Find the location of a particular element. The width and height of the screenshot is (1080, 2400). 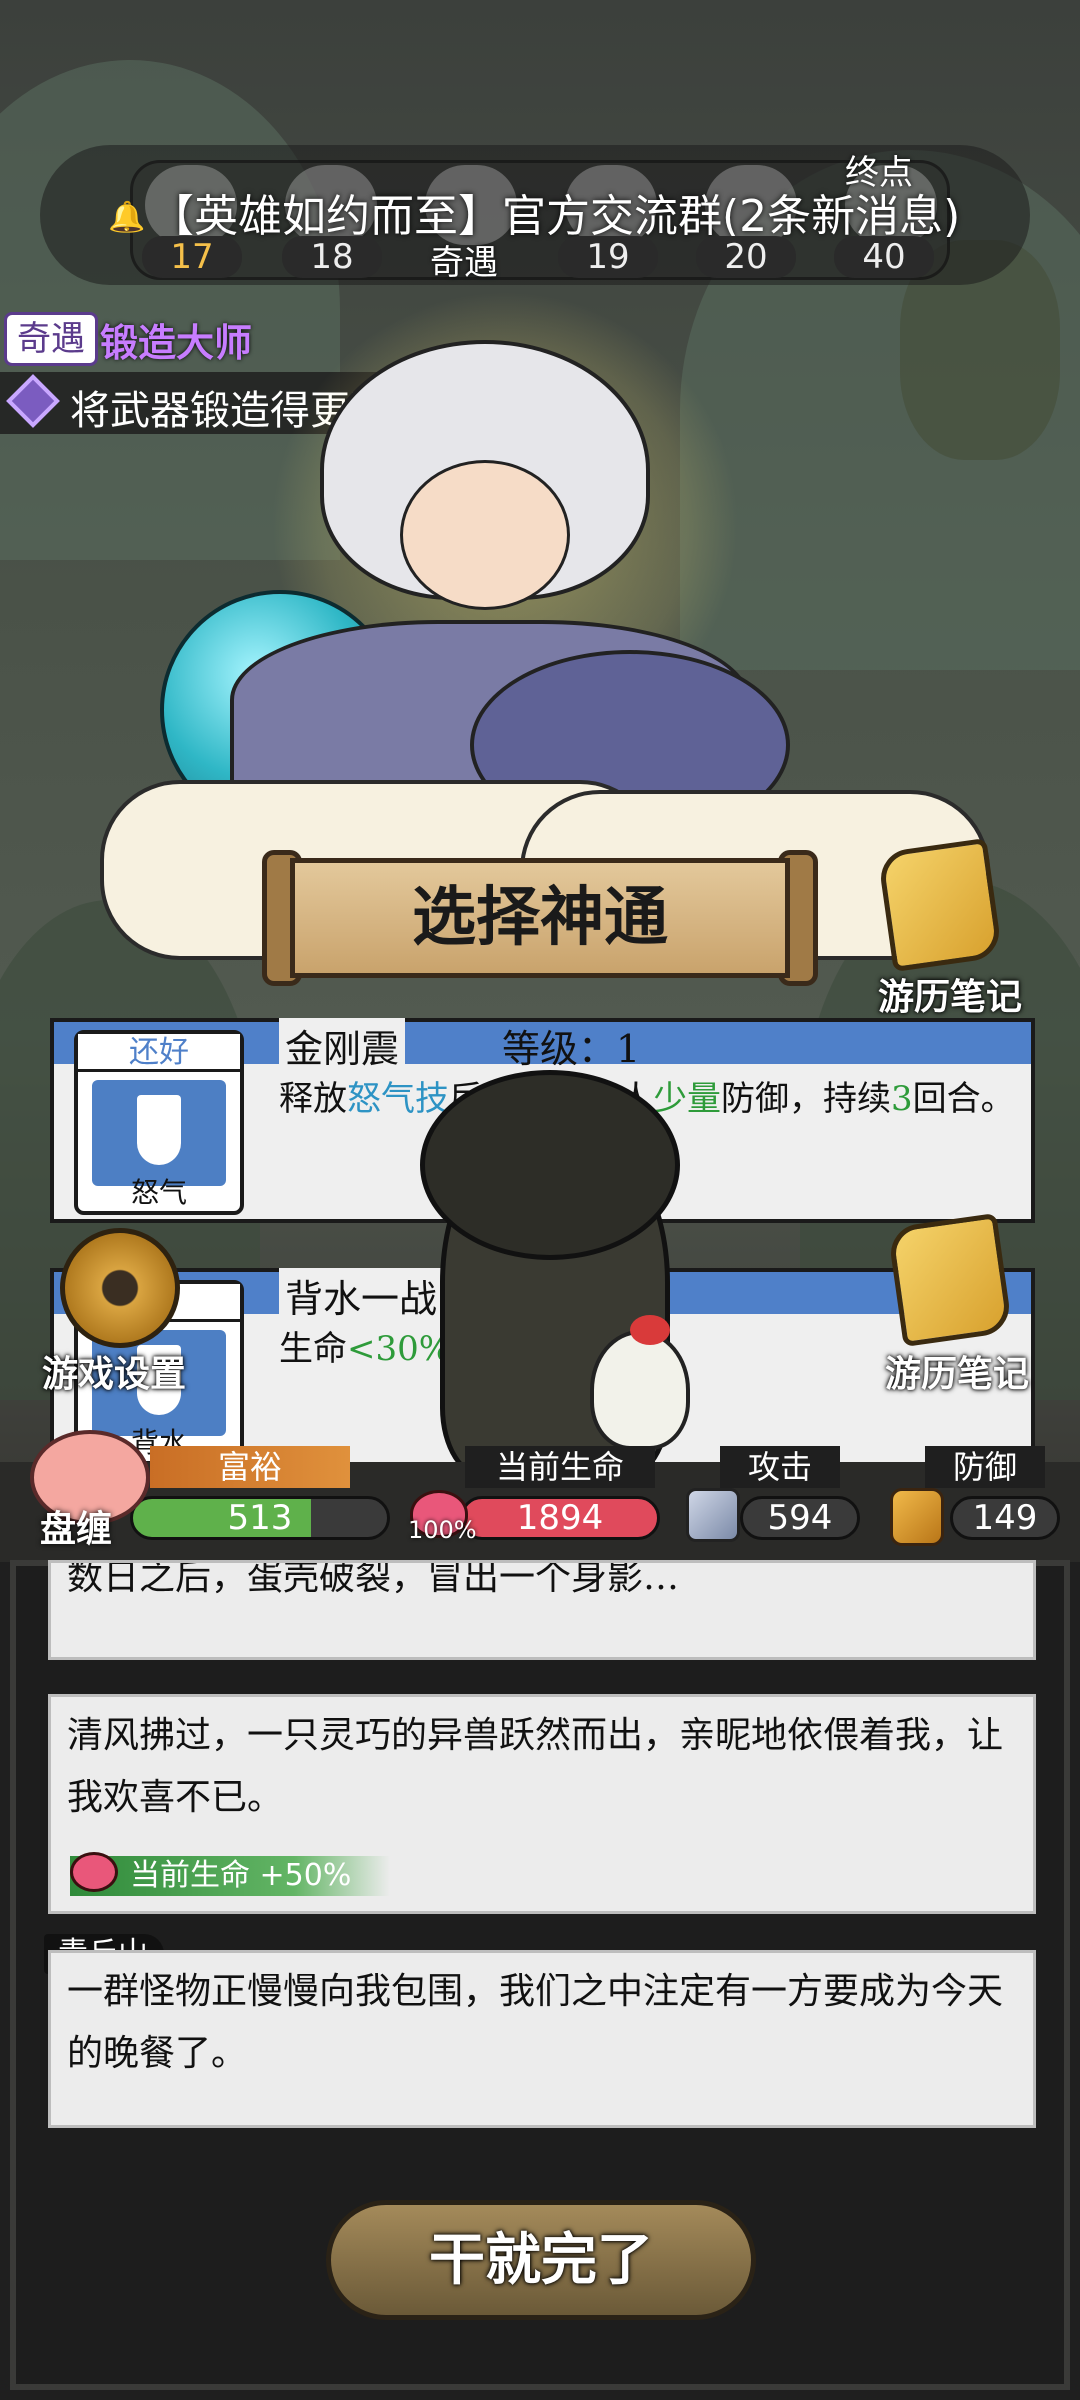

stage-number: 18 is located at coordinates (332, 257).